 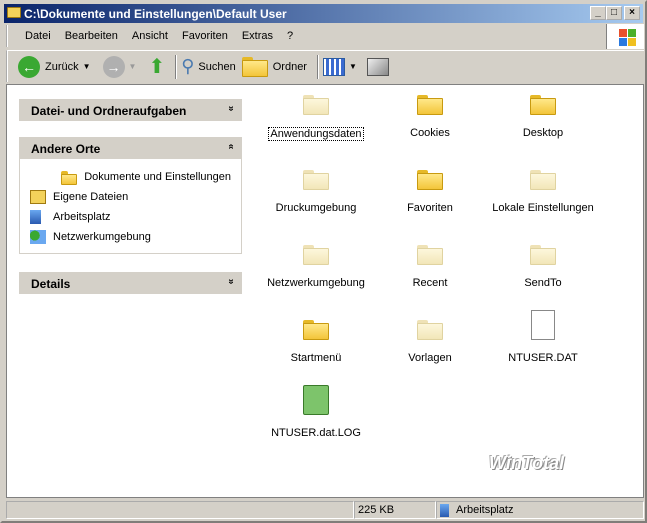 I want to click on file-item: Favoriten, so click(x=430, y=192).